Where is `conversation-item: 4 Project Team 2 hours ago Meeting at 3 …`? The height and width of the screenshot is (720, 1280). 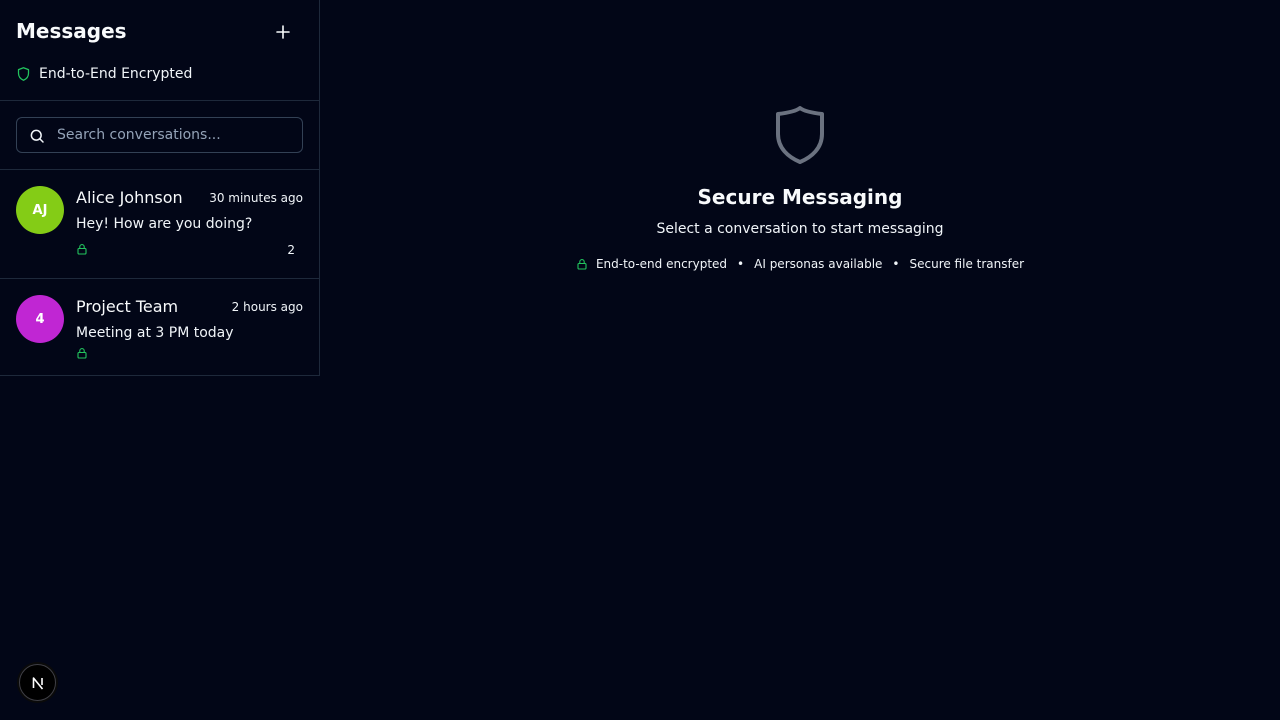
conversation-item: 4 Project Team 2 hours ago Meeting at 3 … is located at coordinates (159, 327).